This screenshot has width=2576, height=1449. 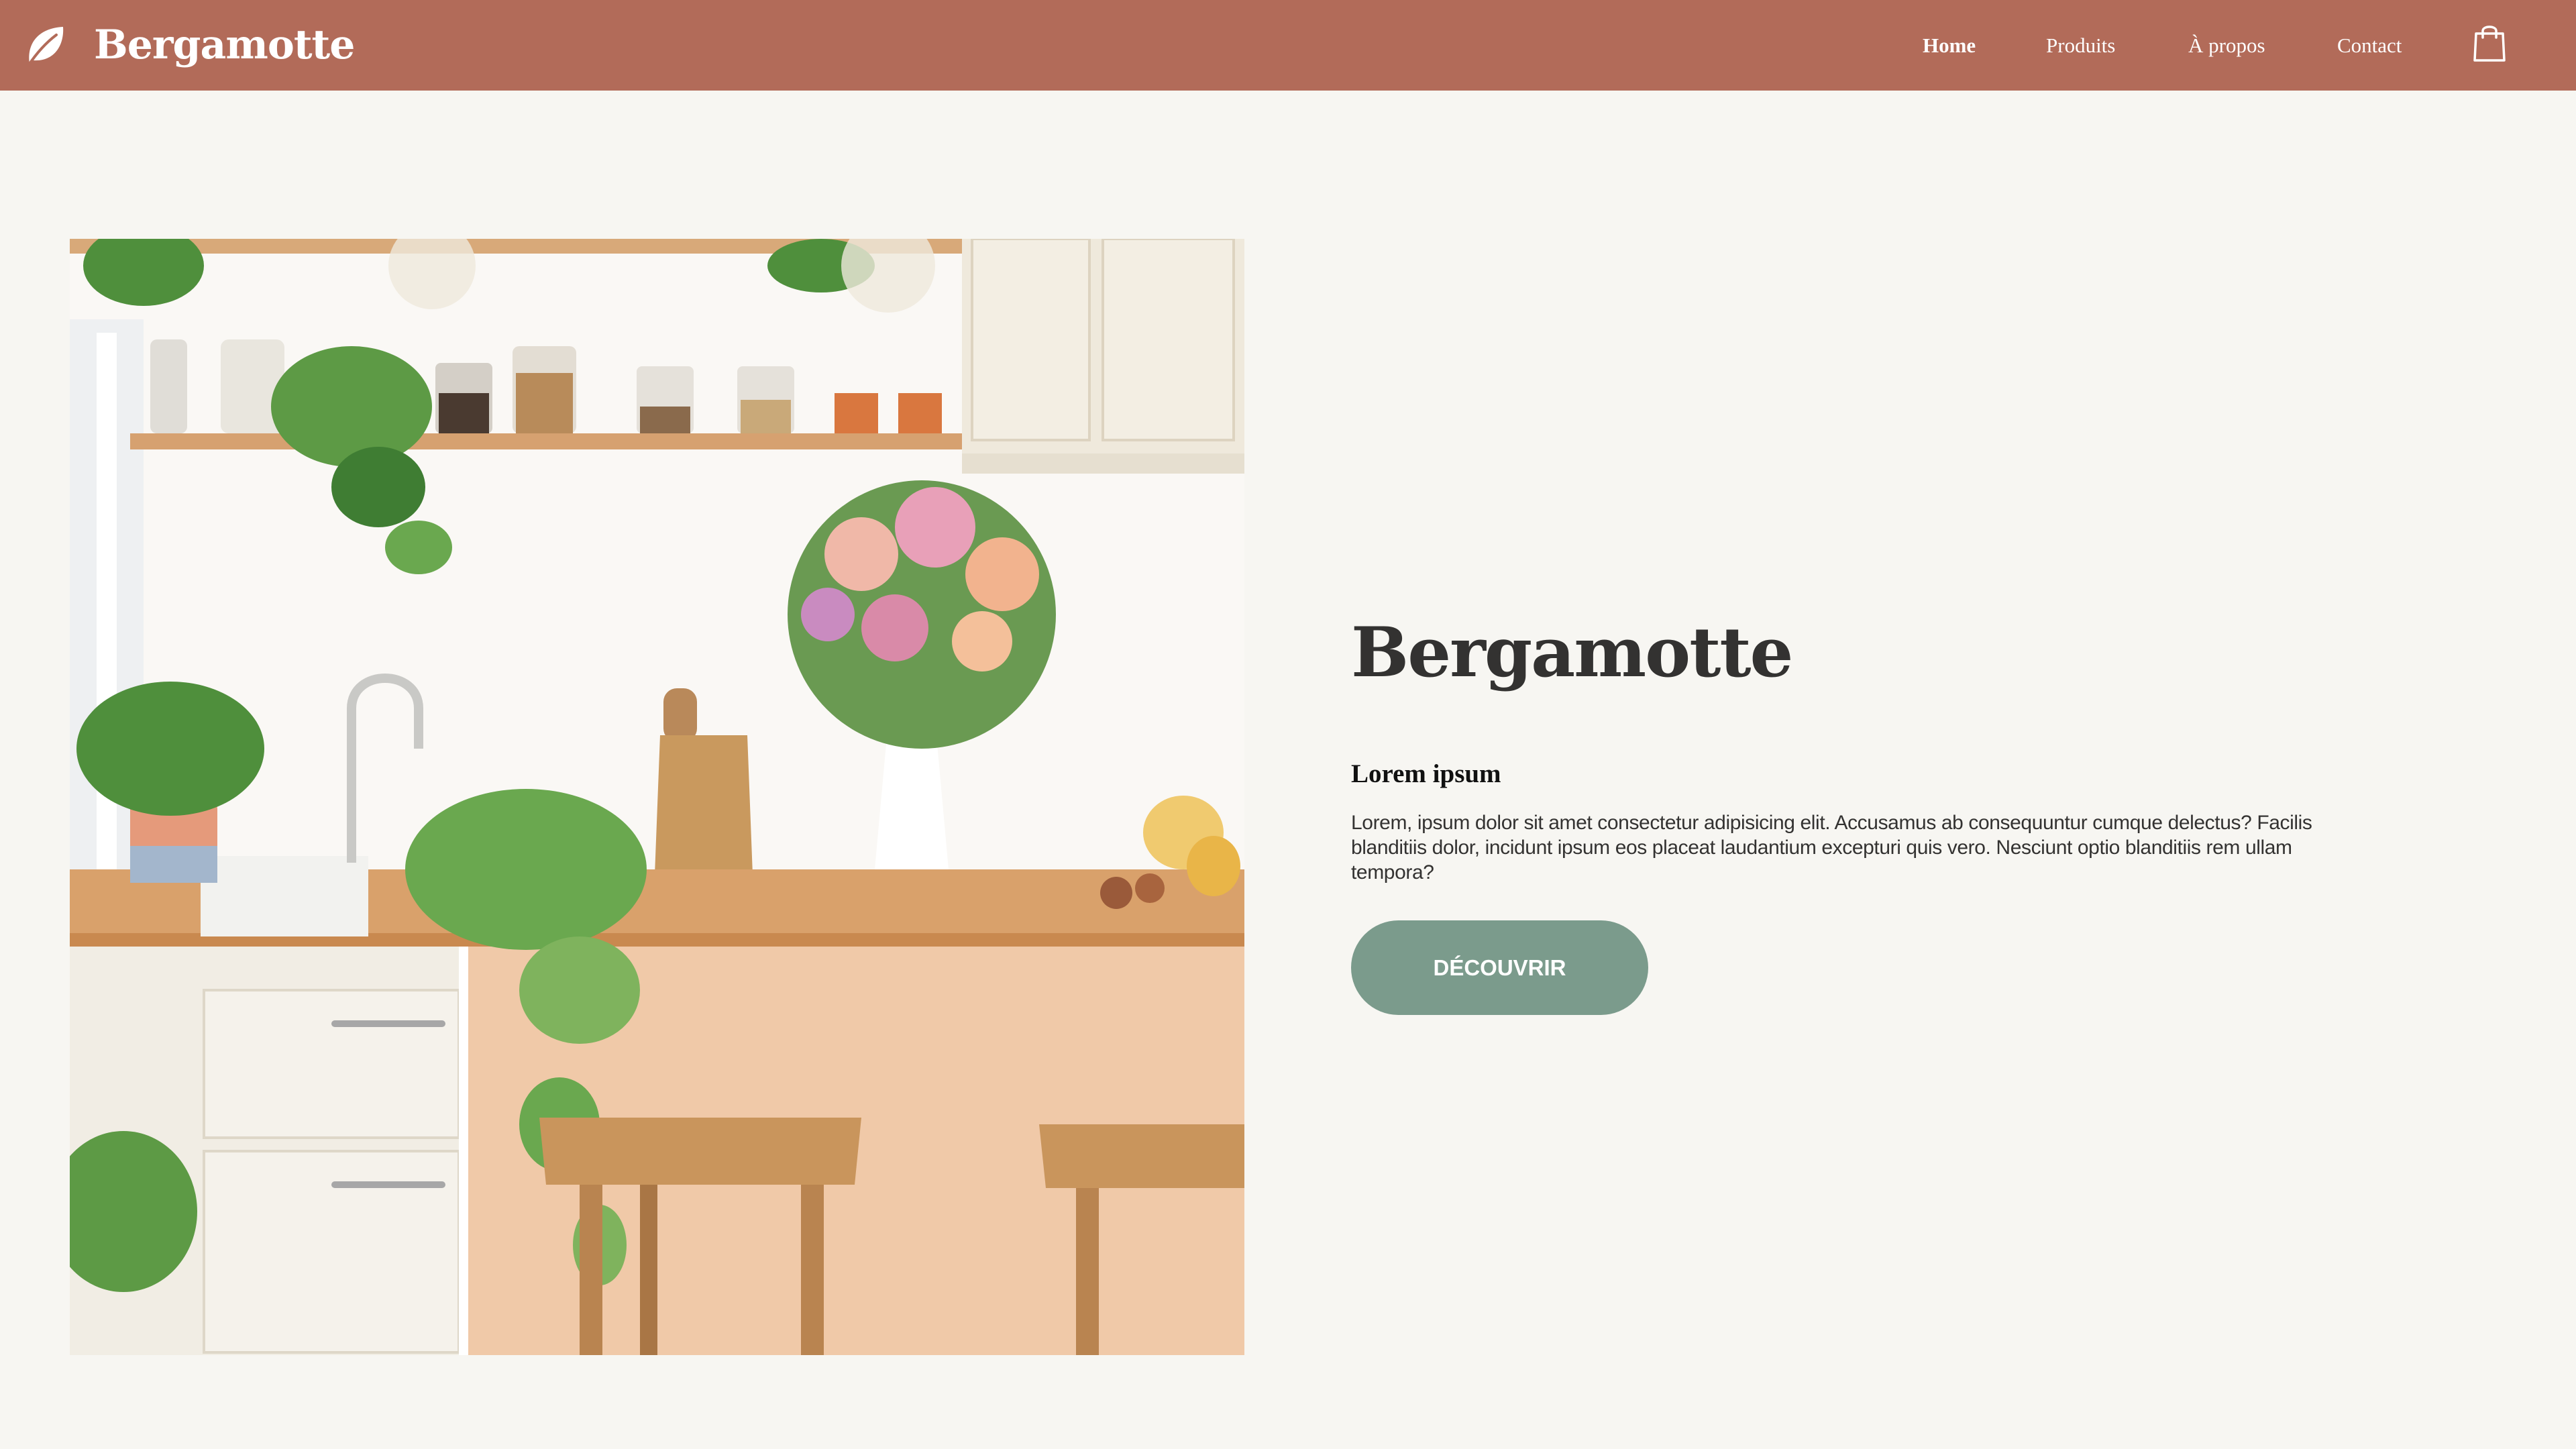 What do you see at coordinates (2489, 43) in the screenshot?
I see `shopping-bag-icon` at bounding box center [2489, 43].